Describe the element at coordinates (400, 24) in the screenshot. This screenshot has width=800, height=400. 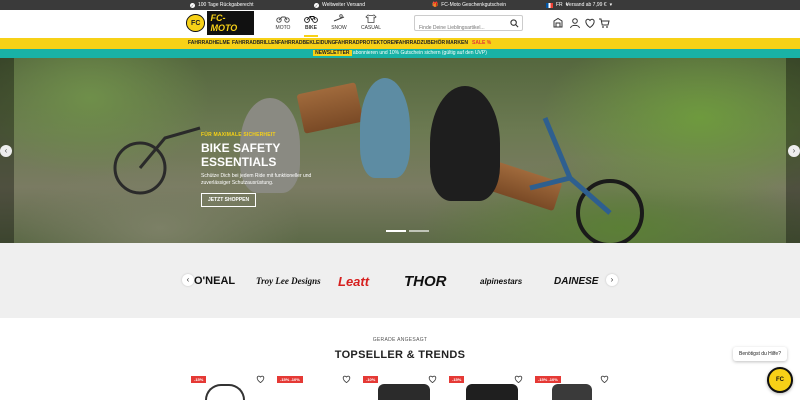
I see `main-header: FC FC-MOTO MOTO BIKE SNOW CASUAL` at that location.